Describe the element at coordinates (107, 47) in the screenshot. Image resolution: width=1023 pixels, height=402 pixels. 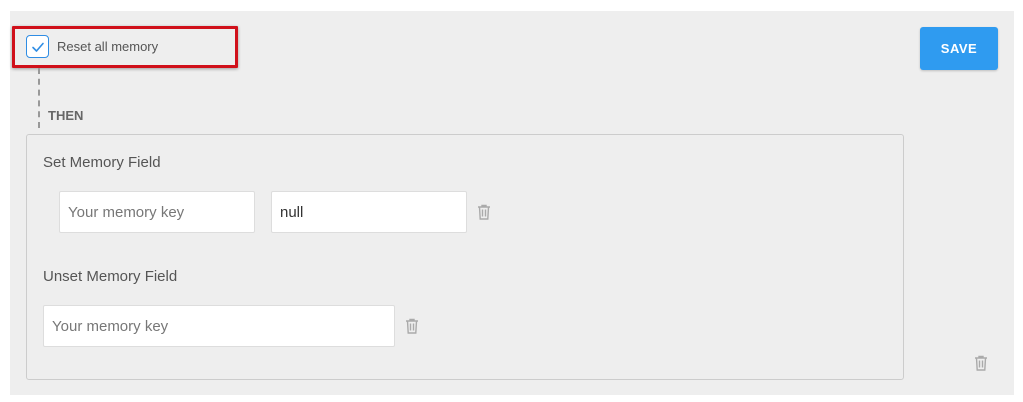
I see `reset-memory-label: Reset all memory` at that location.